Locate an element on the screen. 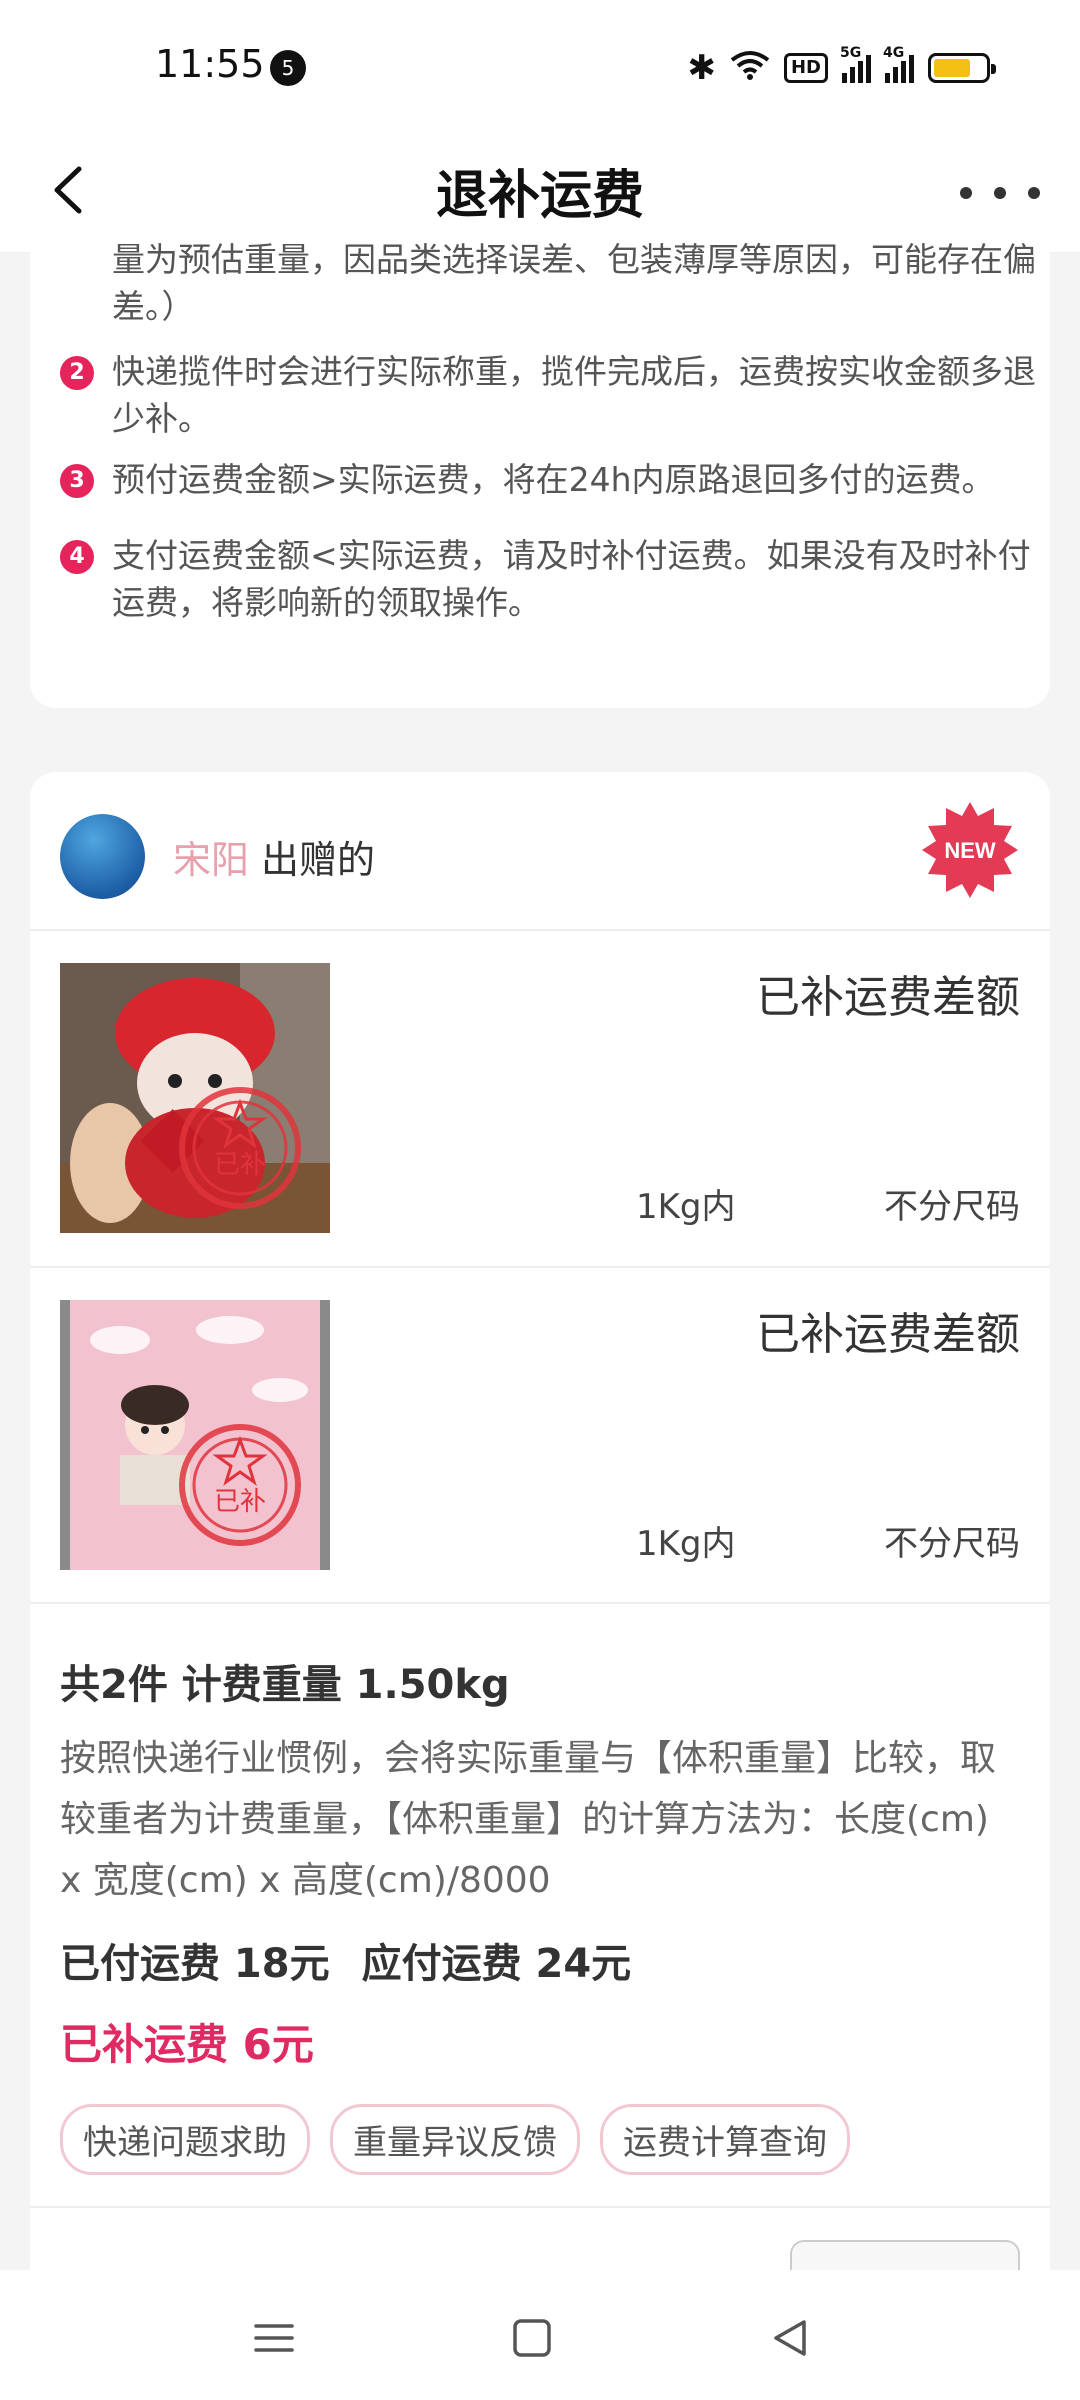  billing-weight: 共2件 计费重量 1.50kg is located at coordinates (285, 1685).